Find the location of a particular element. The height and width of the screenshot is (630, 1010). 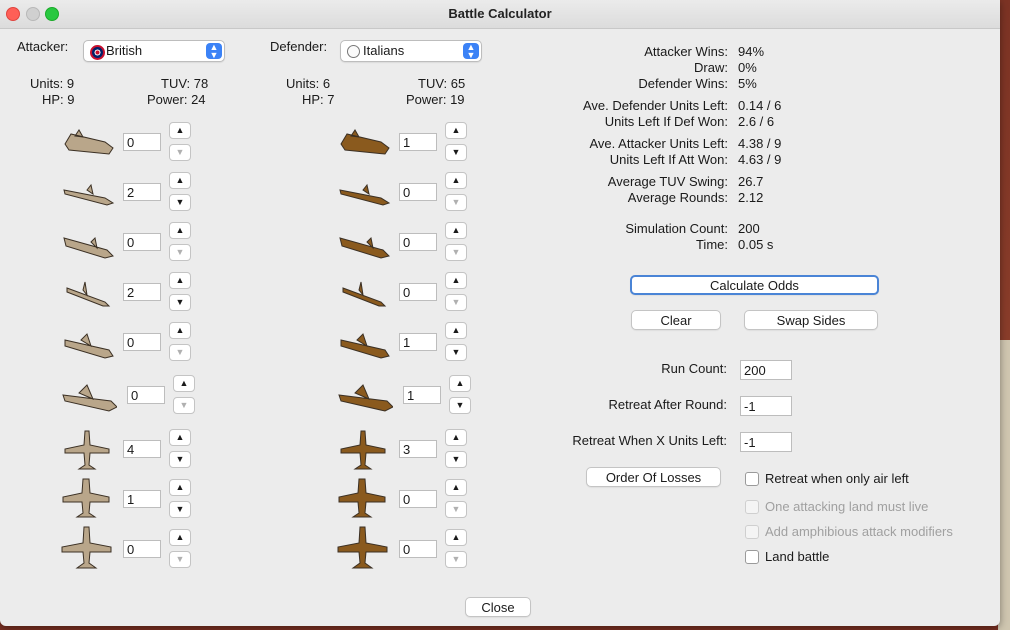

option-checkbox-label: One attacking land must live is located at coordinates (847, 506).